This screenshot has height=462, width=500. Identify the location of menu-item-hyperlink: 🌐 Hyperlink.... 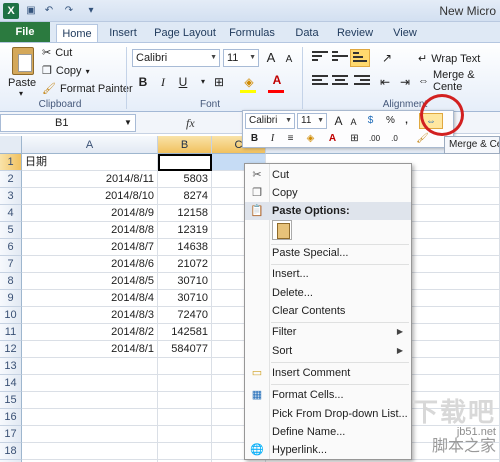
(328, 450).